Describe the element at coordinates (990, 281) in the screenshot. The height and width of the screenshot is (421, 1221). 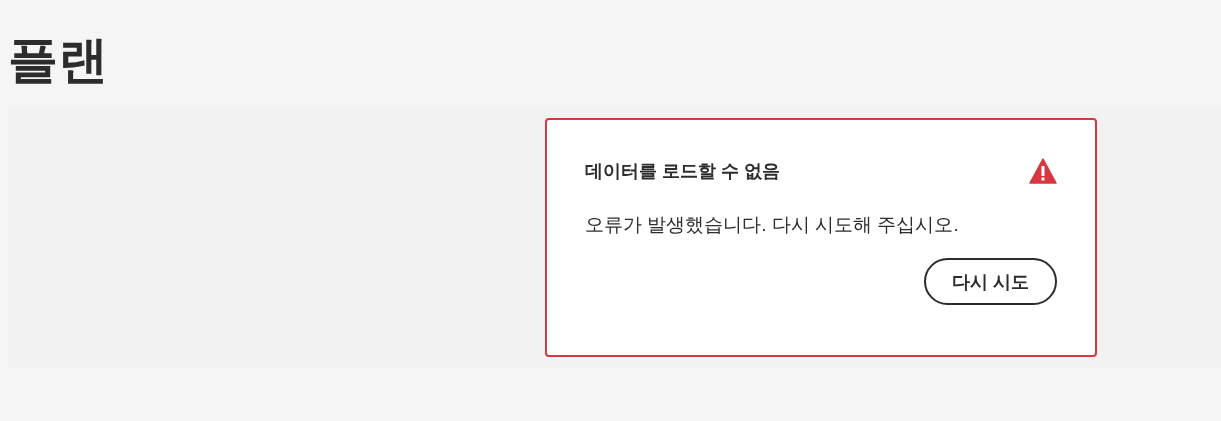
I see `retry-button: 다시 시도` at that location.